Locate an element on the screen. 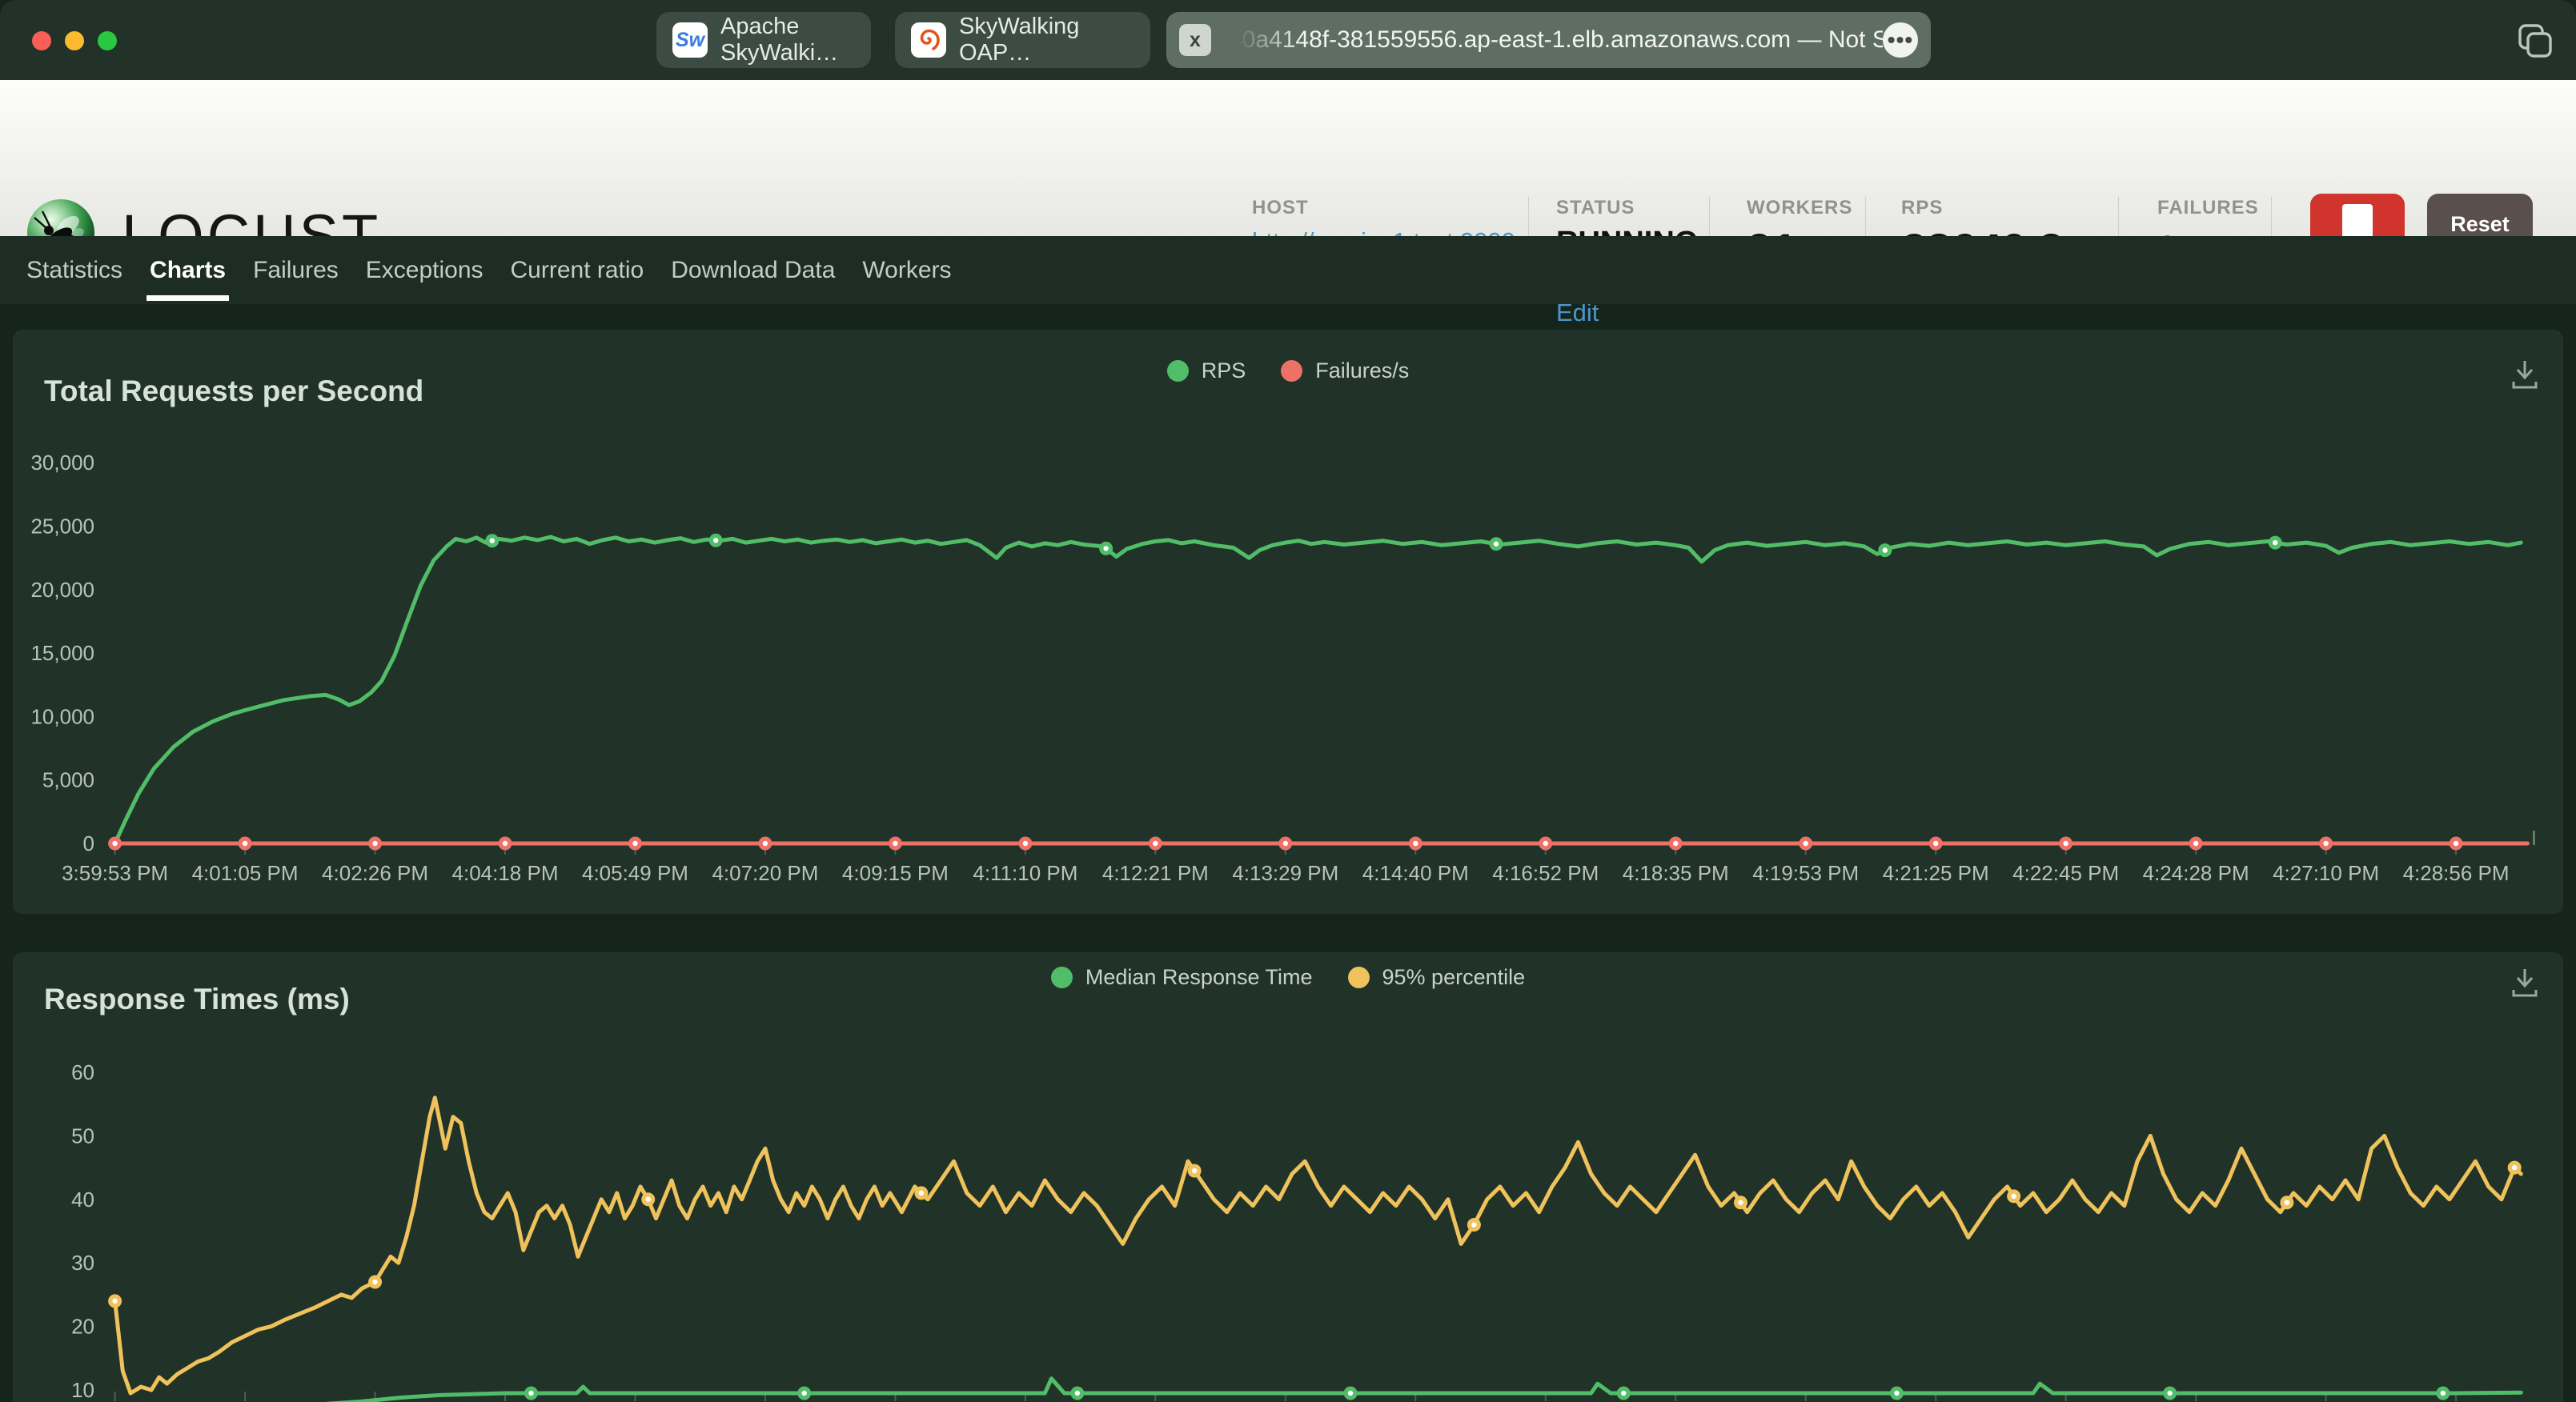 The width and height of the screenshot is (2576, 1402). page-favicon-x-icon: x is located at coordinates (1195, 40).